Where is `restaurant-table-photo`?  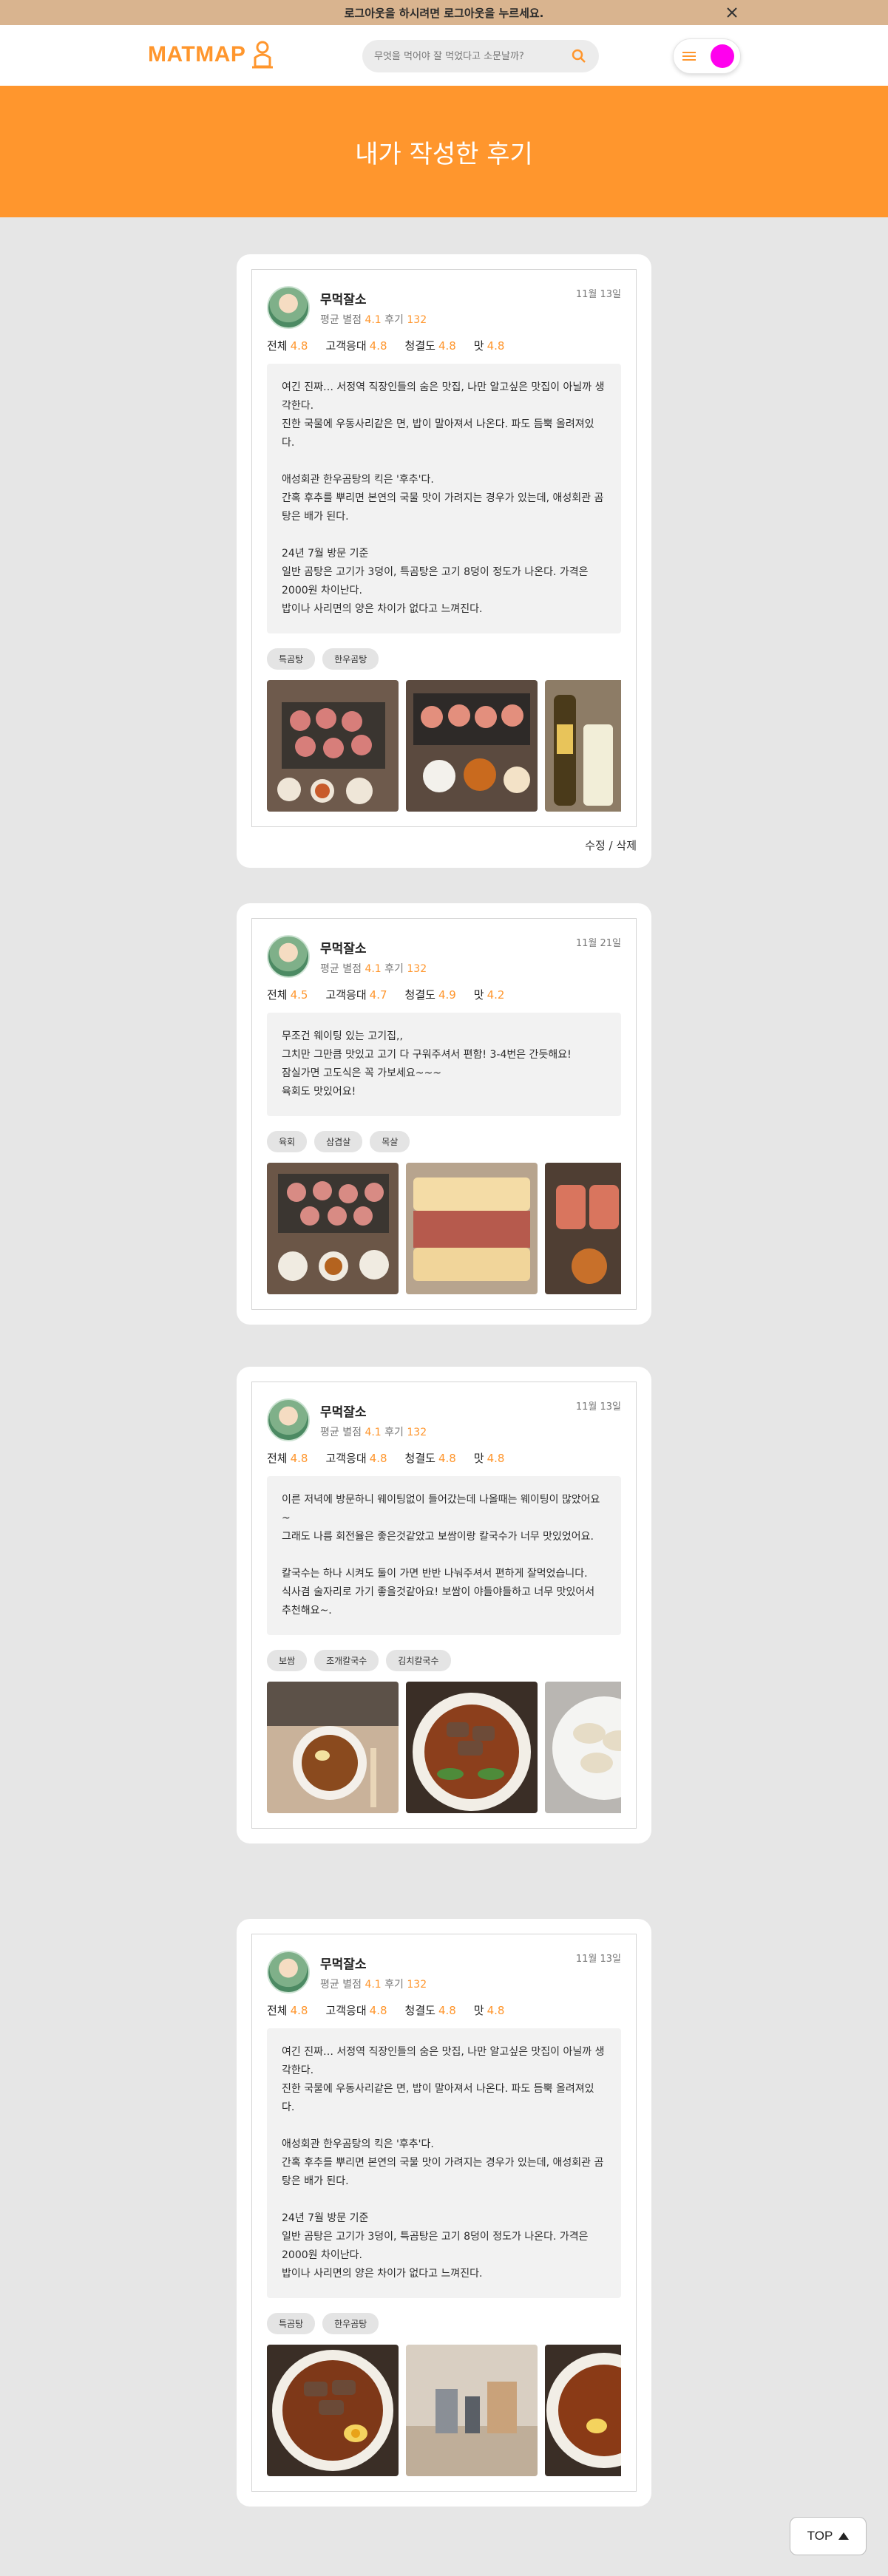
restaurant-table-photo is located at coordinates (472, 2410).